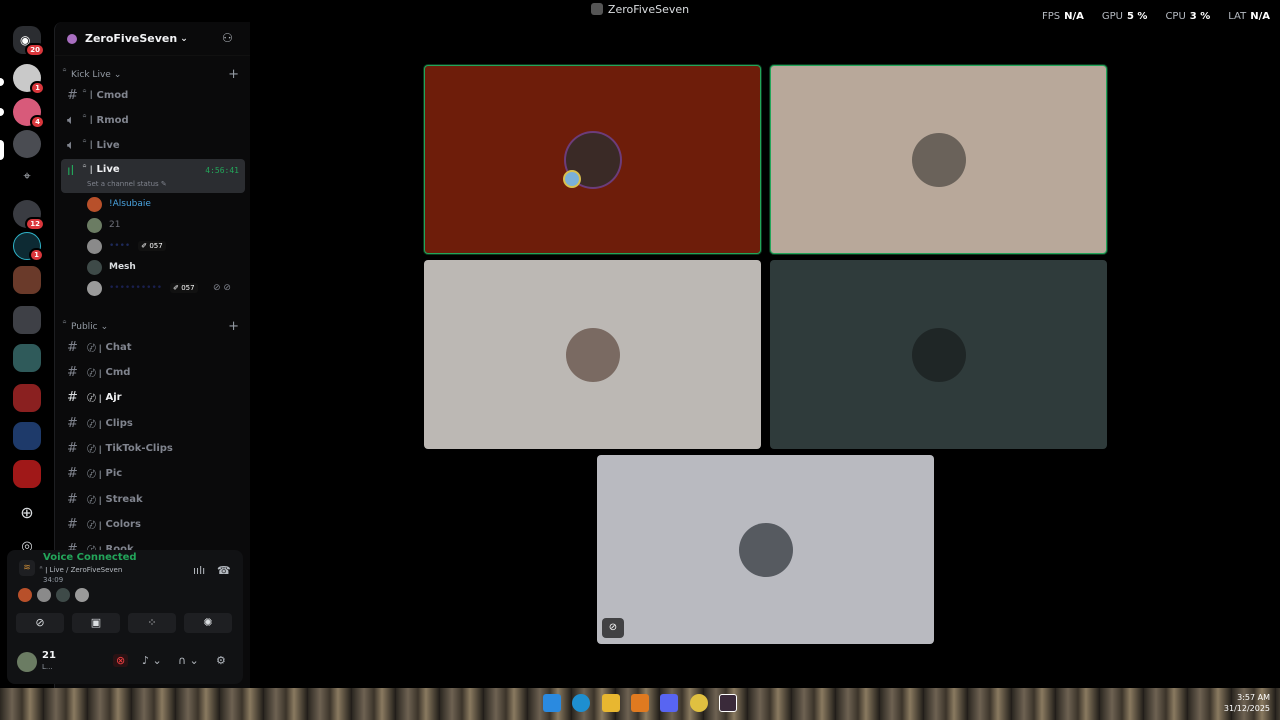  What do you see at coordinates (153, 120) in the screenshot?
I see `channel-rmod: 🔈︎ ꩰ ǀ Rmod` at bounding box center [153, 120].